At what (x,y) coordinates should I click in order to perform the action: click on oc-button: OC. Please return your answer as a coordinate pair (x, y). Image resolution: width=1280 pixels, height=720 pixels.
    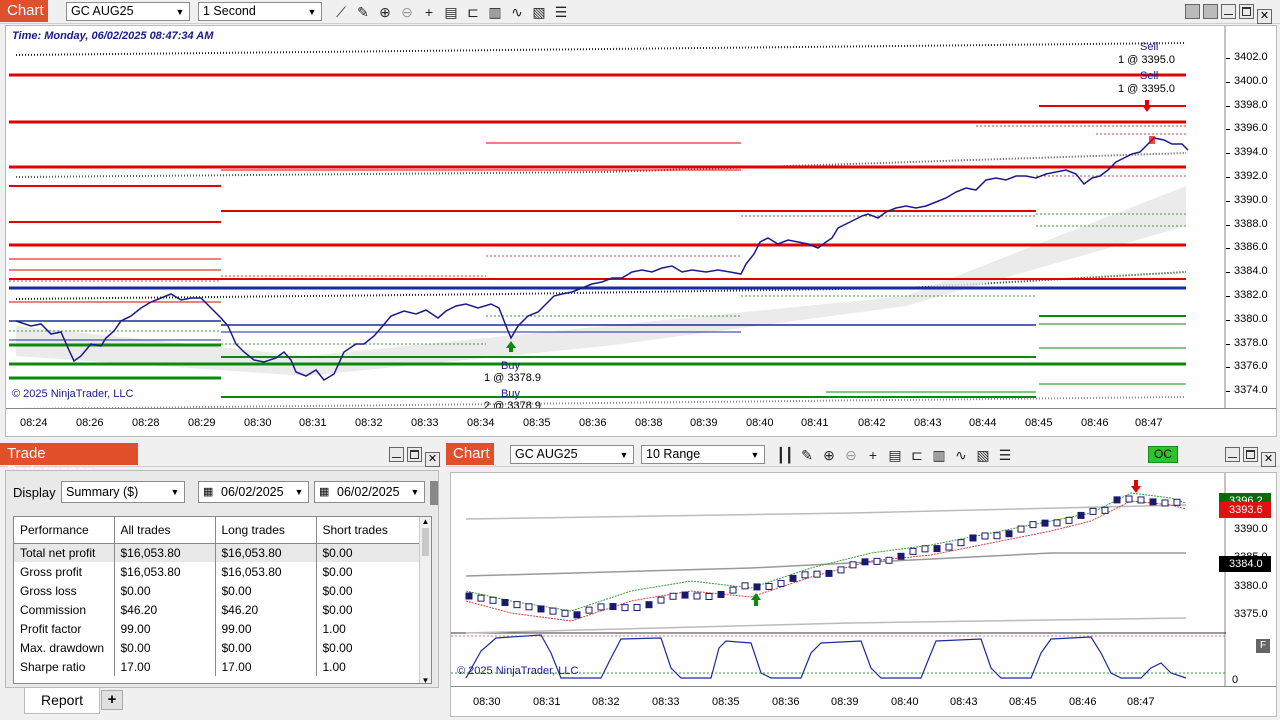
    Looking at the image, I should click on (1163, 454).